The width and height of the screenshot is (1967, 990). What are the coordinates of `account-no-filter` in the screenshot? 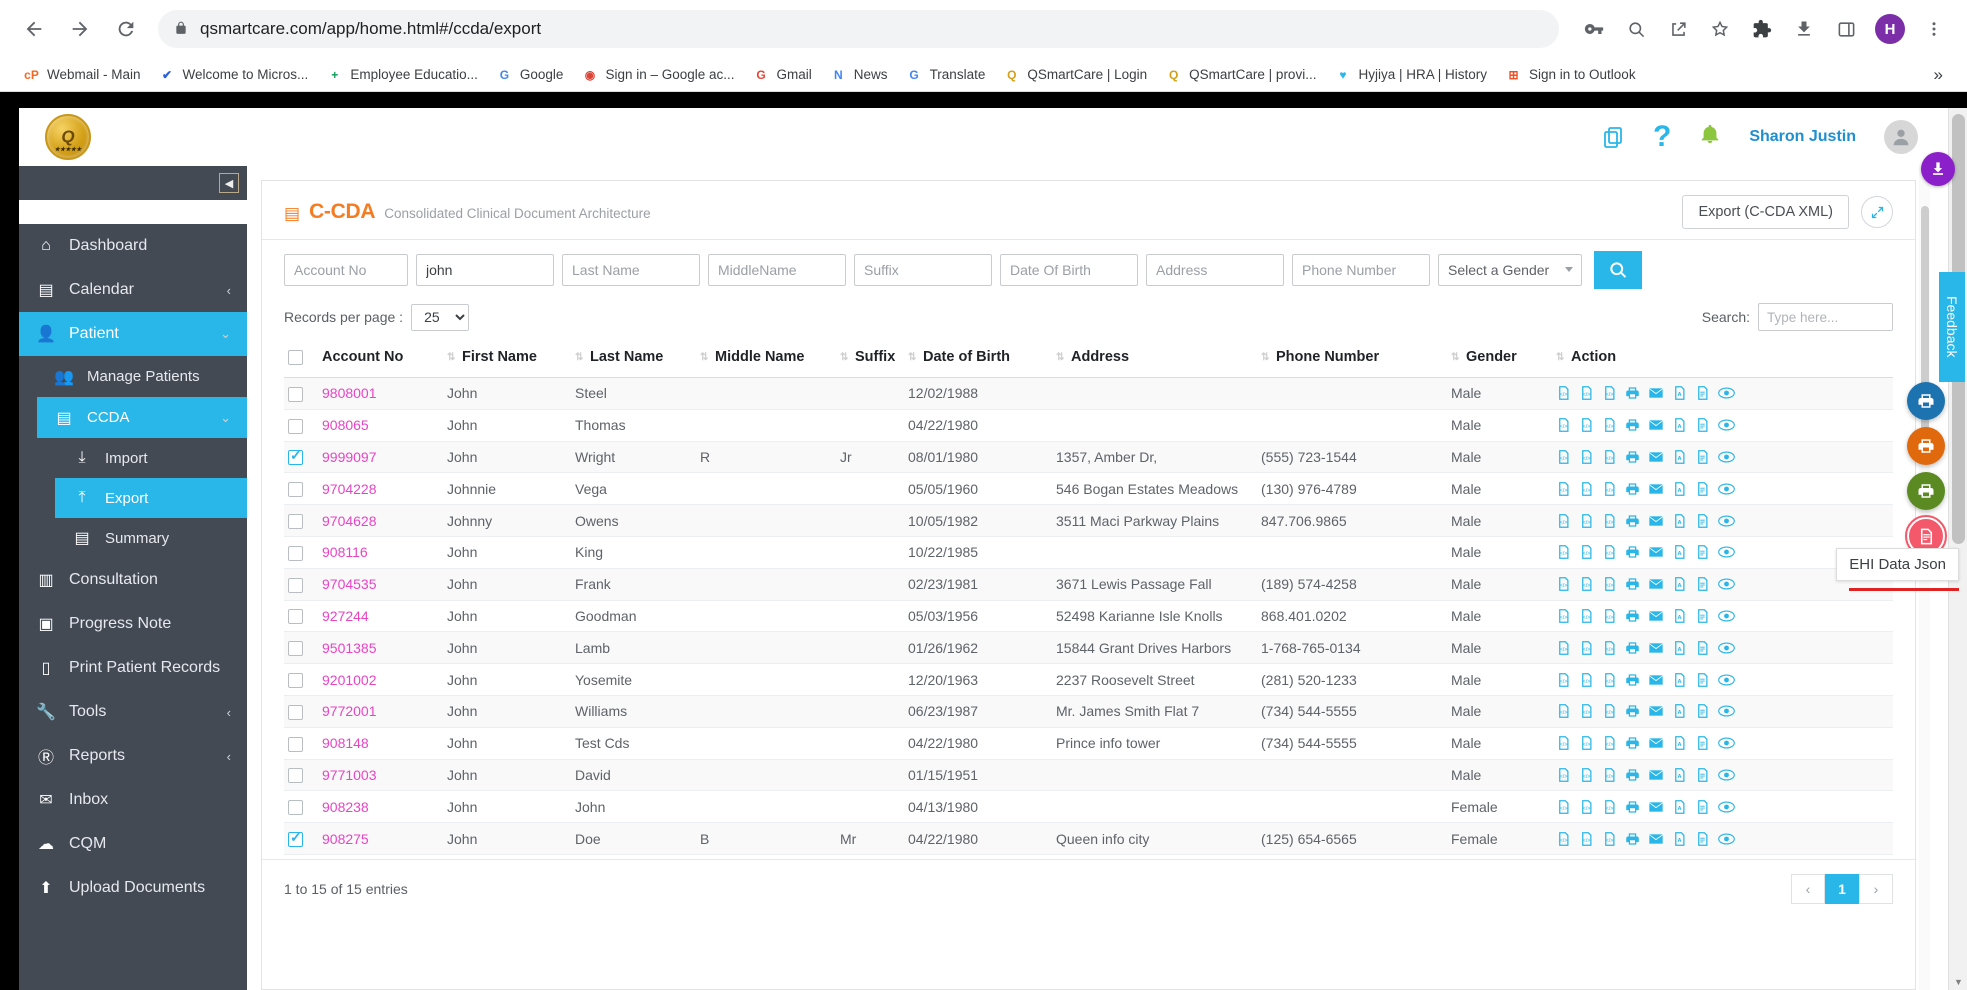 It's located at (346, 270).